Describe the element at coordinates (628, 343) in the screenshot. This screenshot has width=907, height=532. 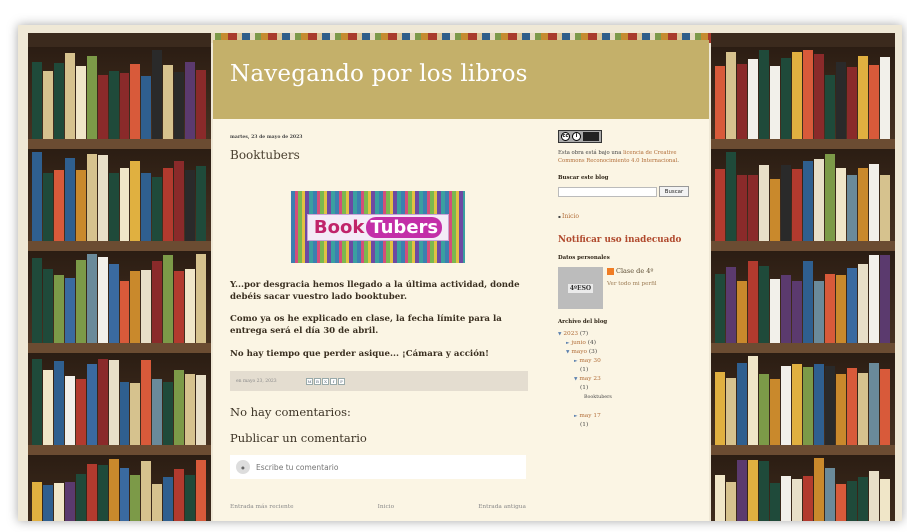
I see `archive-month: ► junio (4)` at that location.